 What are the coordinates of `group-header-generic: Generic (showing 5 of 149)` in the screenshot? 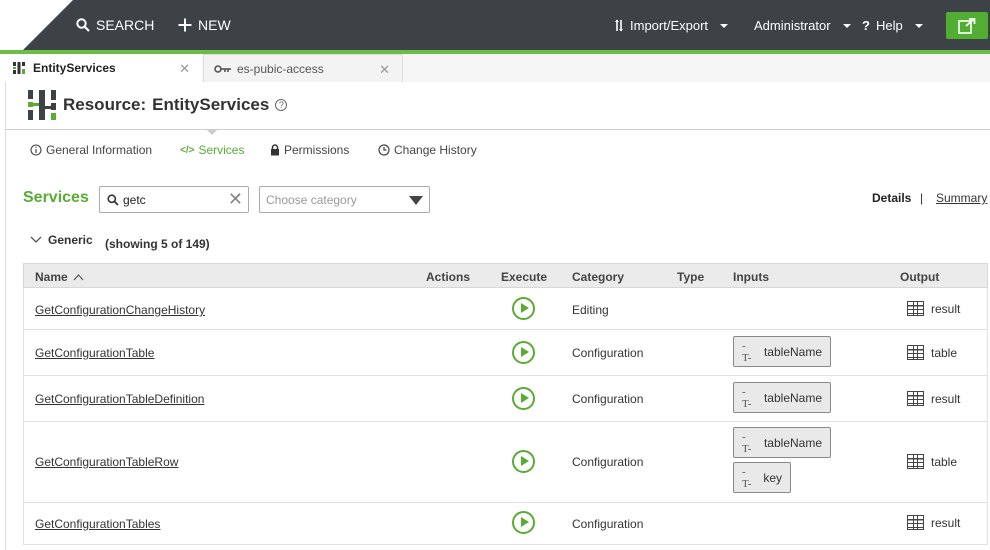 It's located at (120, 242).